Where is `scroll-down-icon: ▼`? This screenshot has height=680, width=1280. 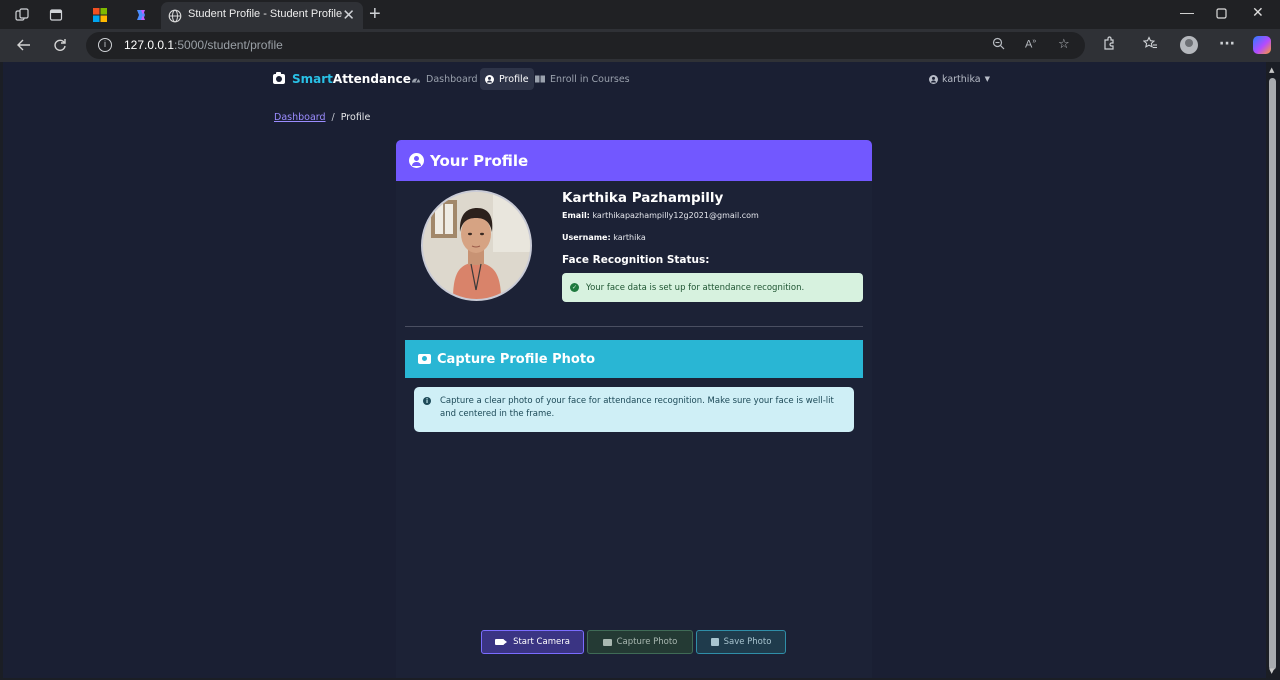
scroll-down-icon: ▼ is located at coordinates (1271, 671).